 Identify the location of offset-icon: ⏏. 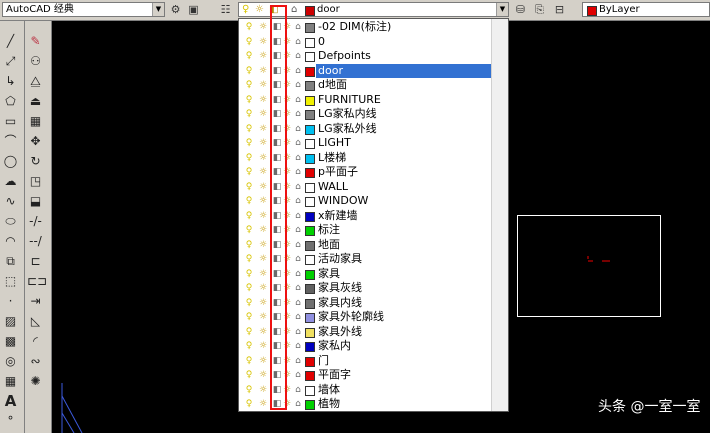
(35, 101).